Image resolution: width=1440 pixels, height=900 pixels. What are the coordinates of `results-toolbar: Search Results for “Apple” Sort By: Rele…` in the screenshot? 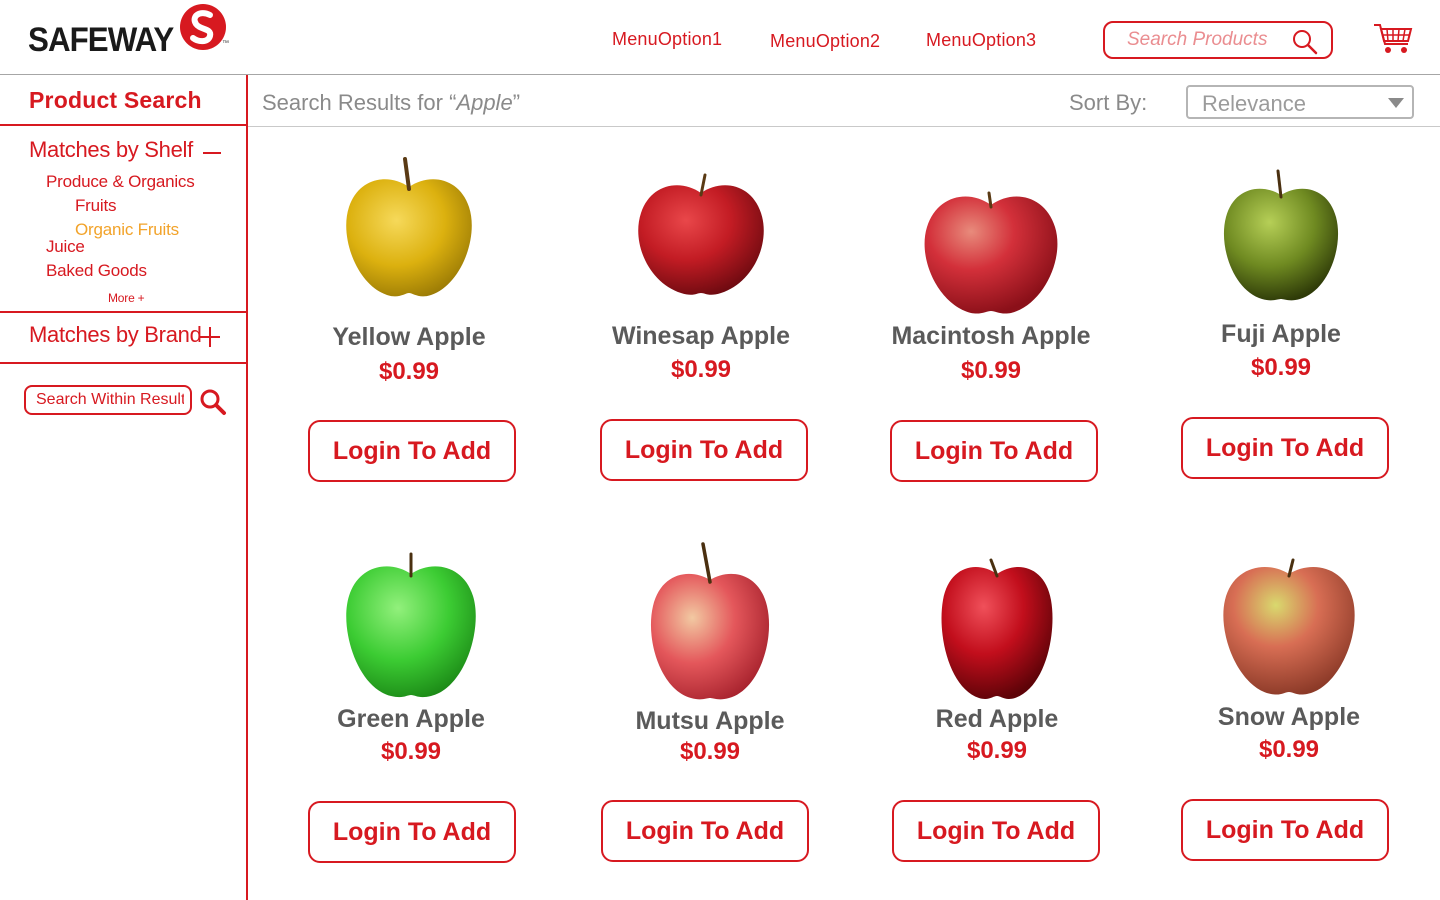 It's located at (844, 101).